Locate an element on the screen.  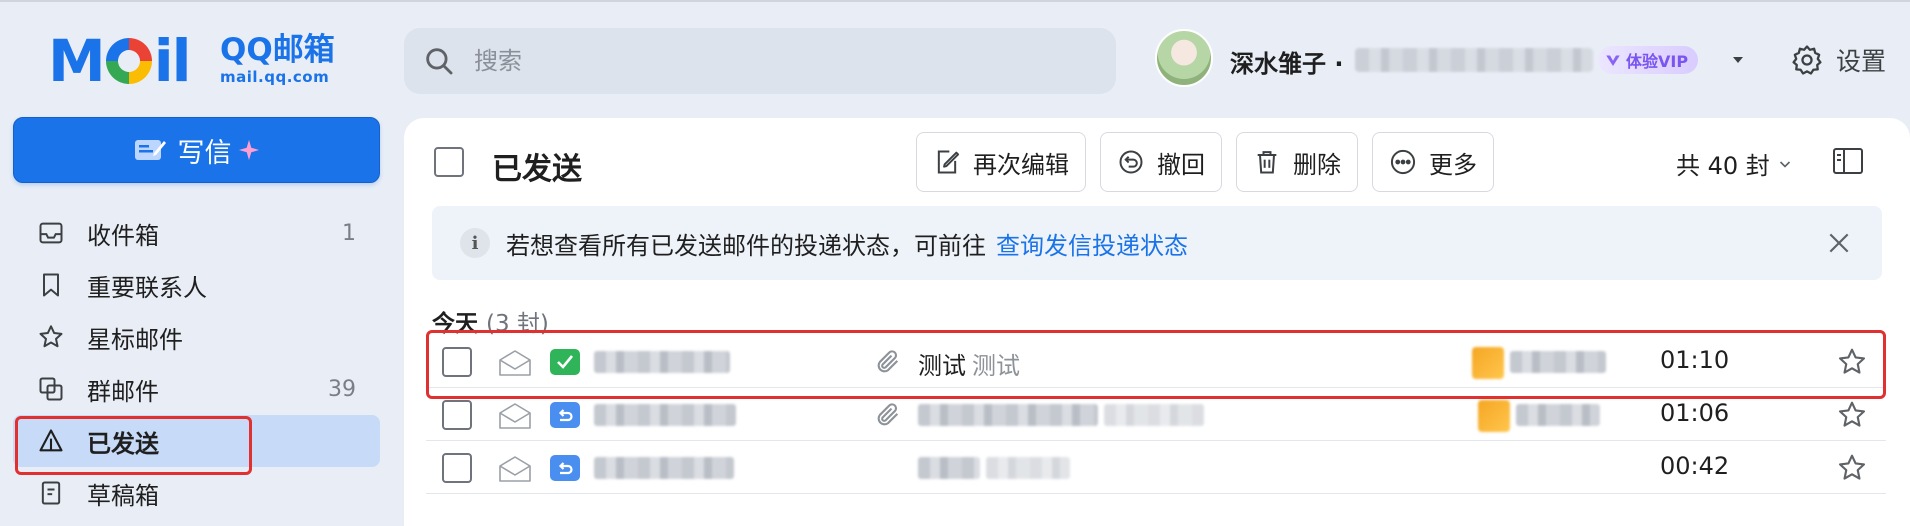
logo-bell-icon is located at coordinates (128, 60).